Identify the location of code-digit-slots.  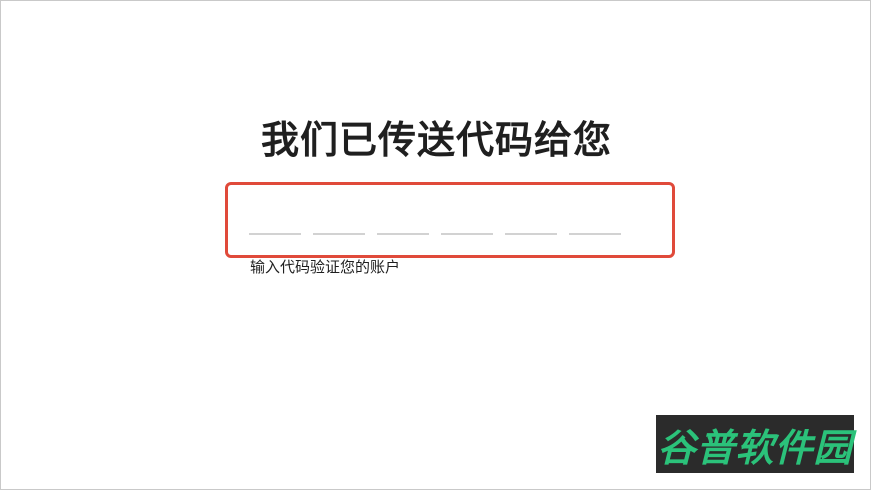
(435, 234).